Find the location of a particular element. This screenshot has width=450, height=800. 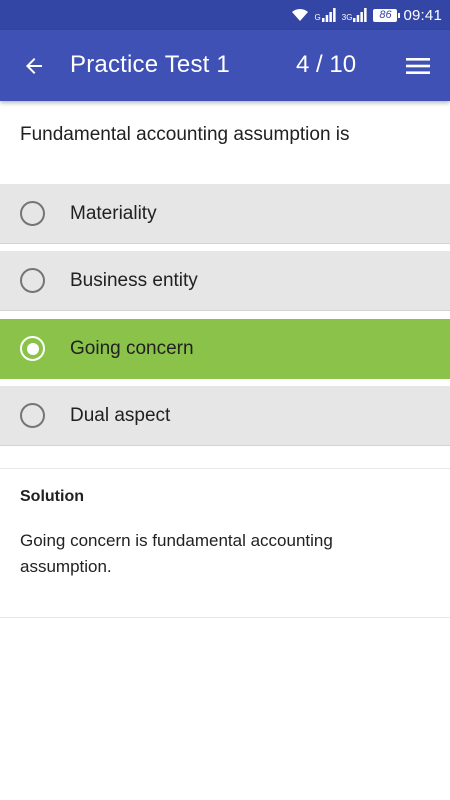

solution-heading: Solution is located at coordinates (52, 496).